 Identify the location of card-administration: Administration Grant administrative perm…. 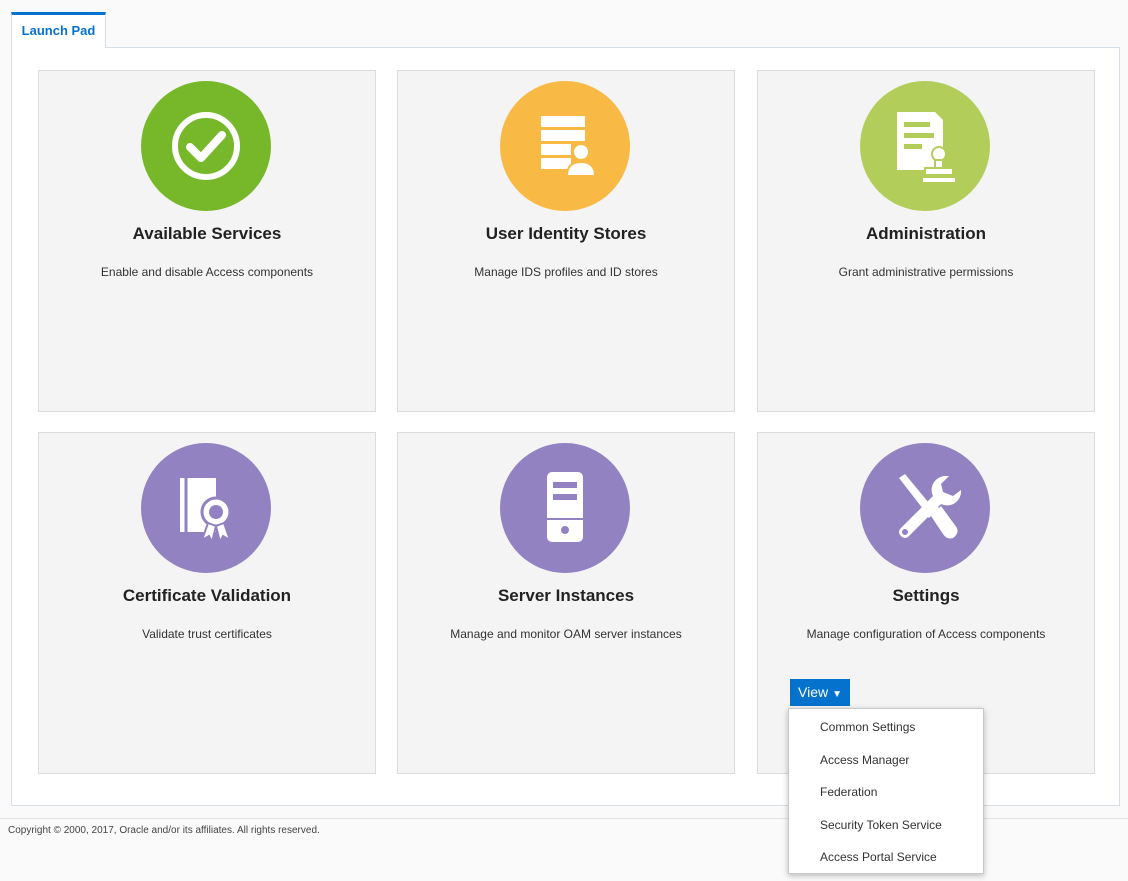
(926, 241).